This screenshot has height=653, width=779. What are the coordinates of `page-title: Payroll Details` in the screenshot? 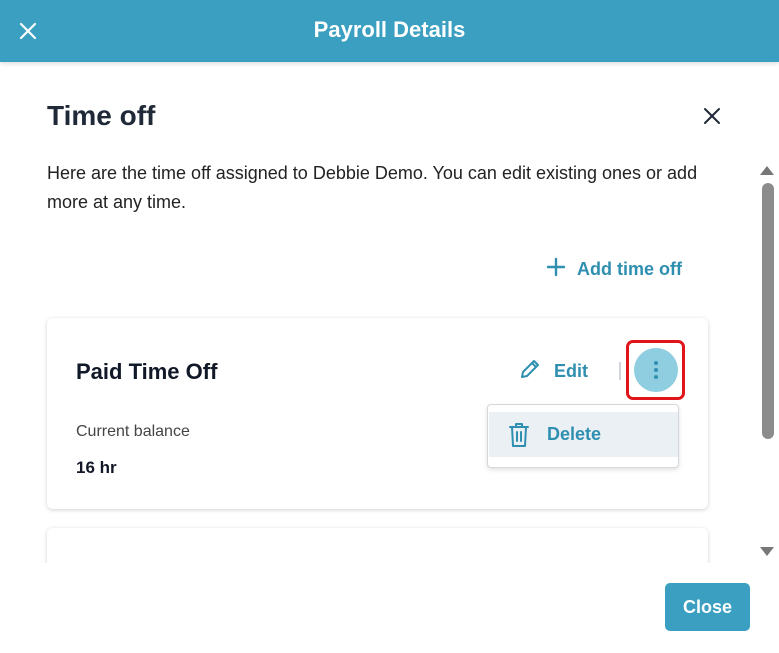 It's located at (389, 29).